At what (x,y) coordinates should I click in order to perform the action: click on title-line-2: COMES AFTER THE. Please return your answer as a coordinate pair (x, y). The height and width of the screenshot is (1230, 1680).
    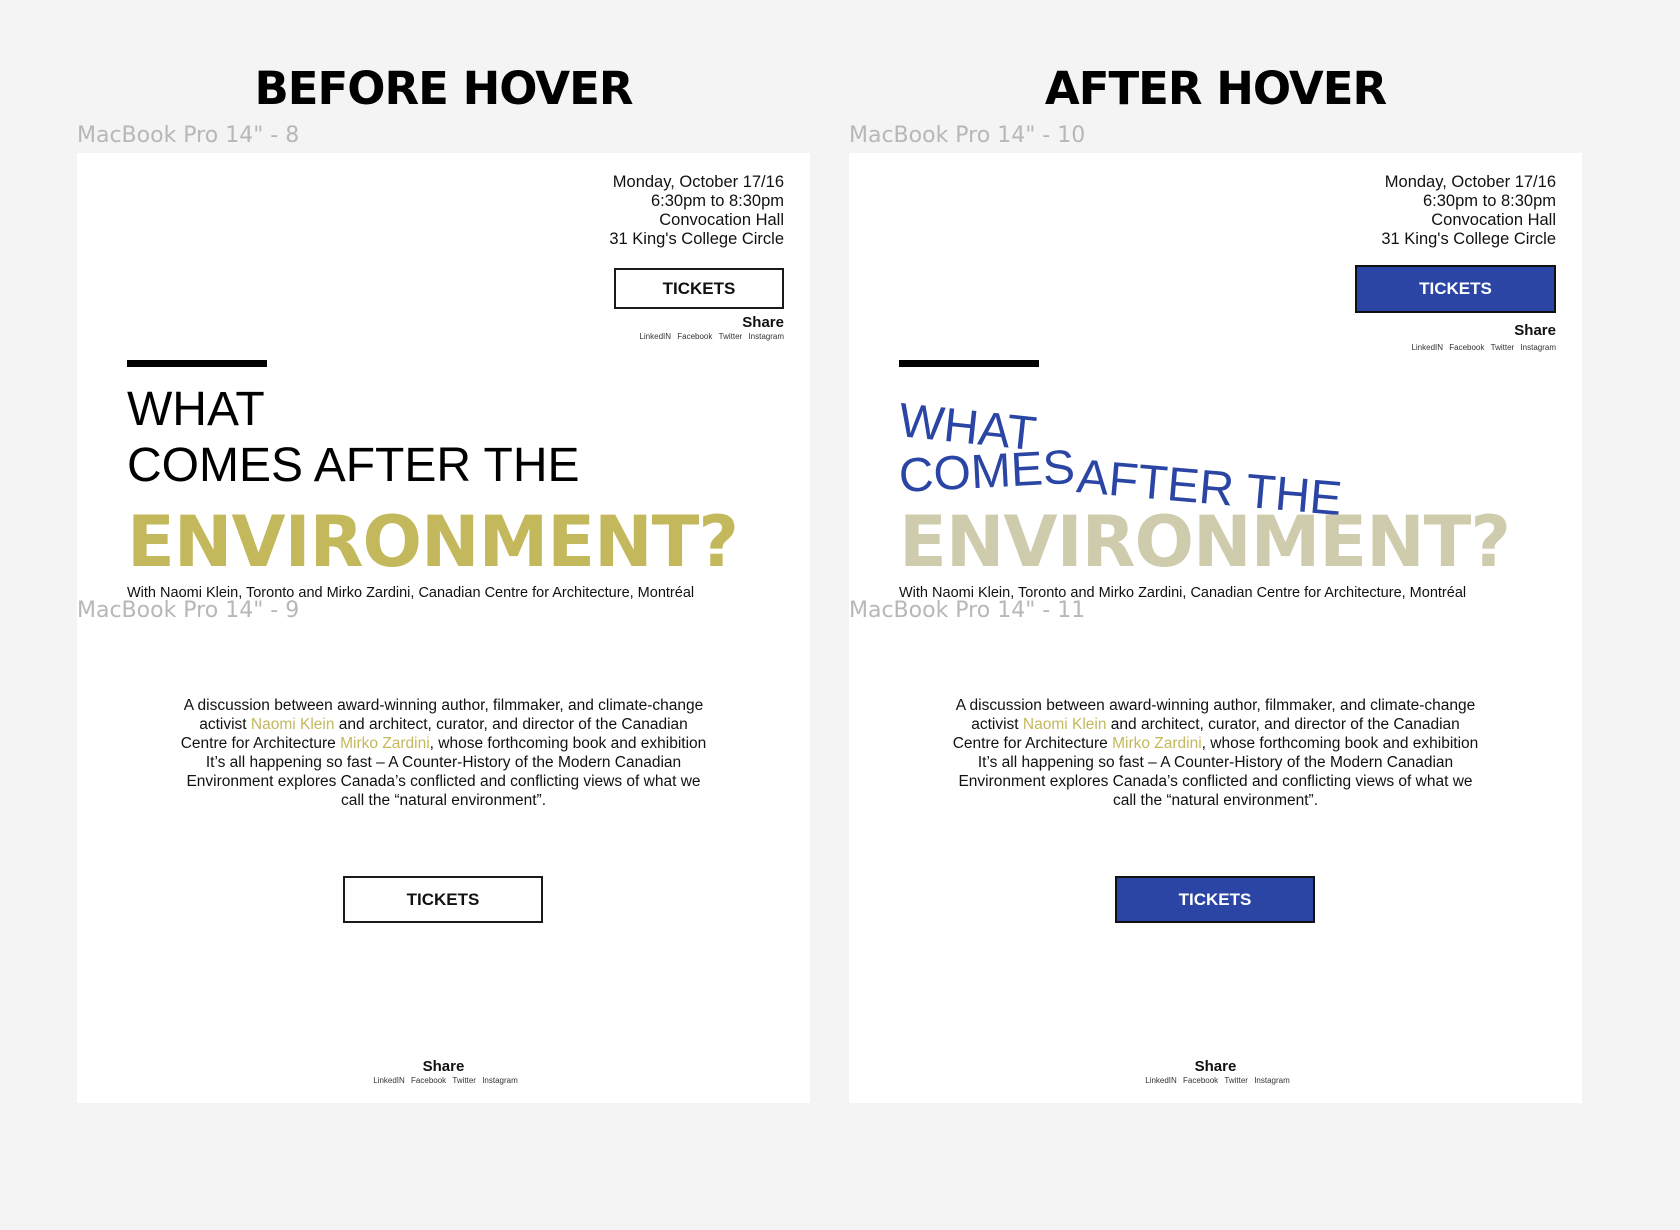
    Looking at the image, I should click on (353, 465).